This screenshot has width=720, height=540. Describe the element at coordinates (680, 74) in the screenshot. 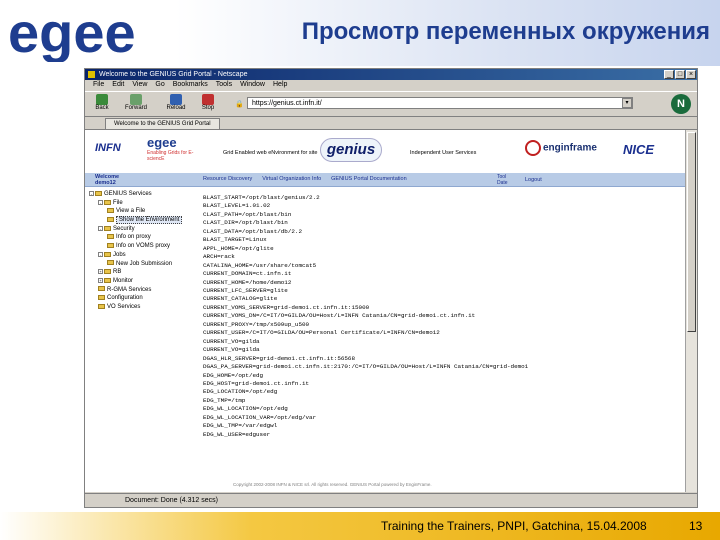

I see `maximize-button: □` at that location.